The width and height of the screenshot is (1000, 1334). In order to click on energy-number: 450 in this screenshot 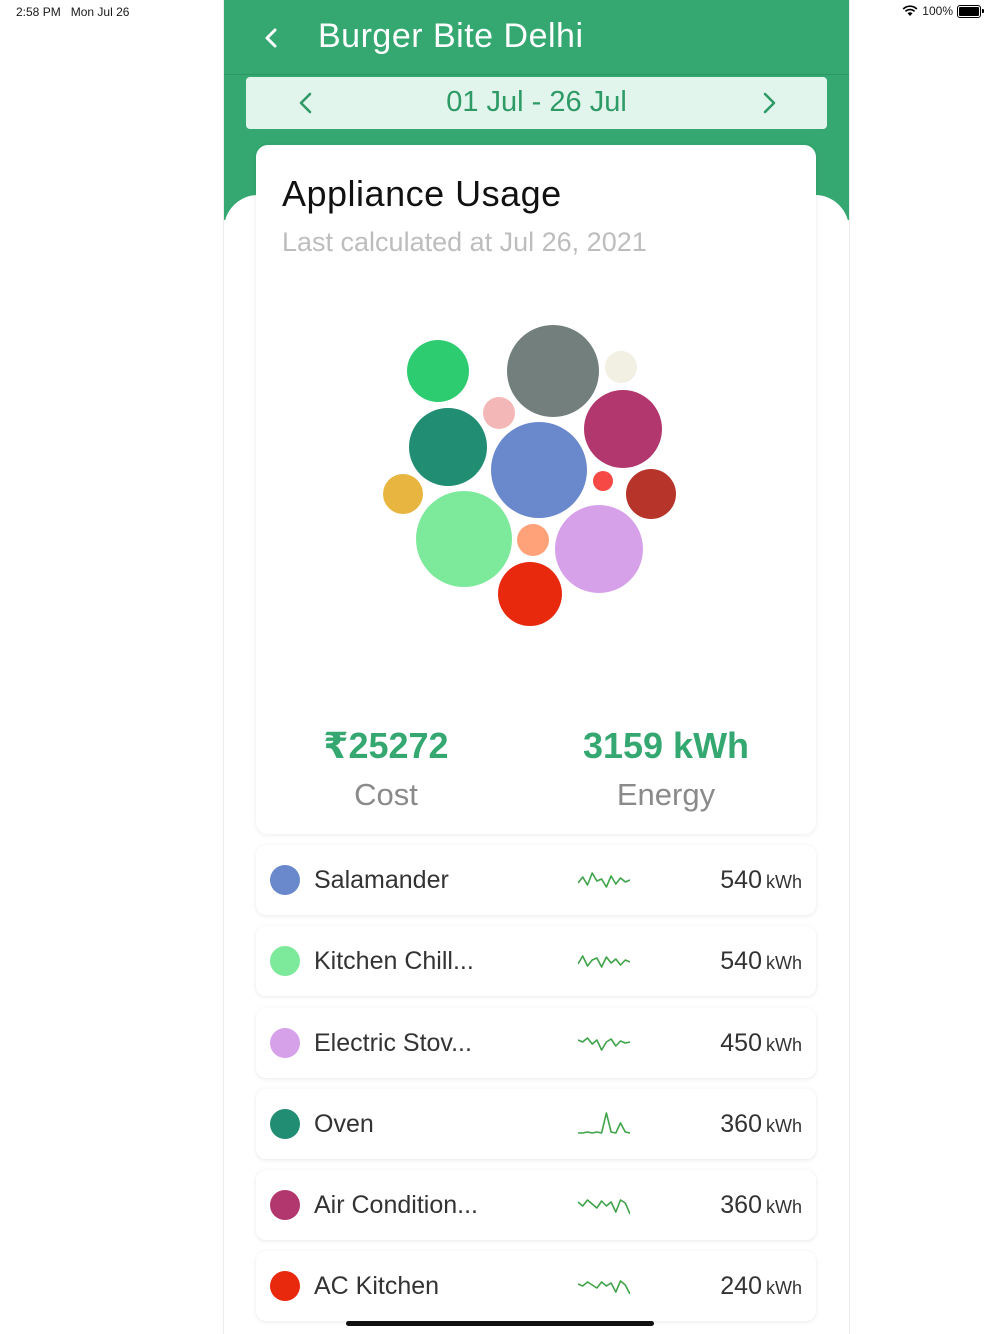, I will do `click(741, 1043)`.